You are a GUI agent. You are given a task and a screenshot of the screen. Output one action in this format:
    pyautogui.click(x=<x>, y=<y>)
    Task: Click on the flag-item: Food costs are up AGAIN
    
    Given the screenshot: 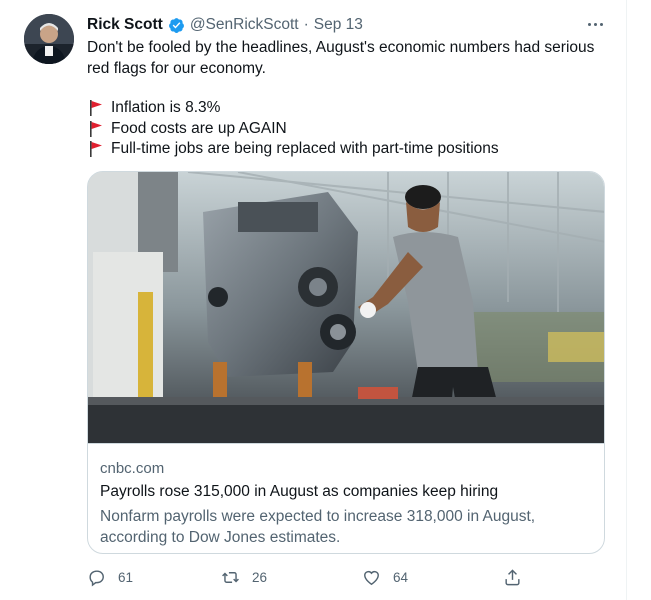 What is the action you would take?
    pyautogui.click(x=347, y=129)
    